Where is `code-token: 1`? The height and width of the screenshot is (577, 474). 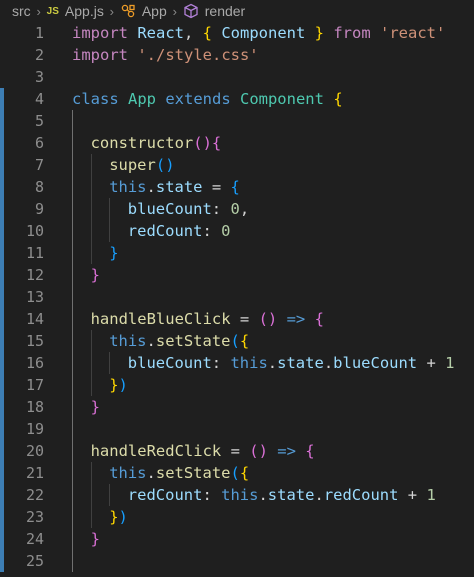
code-token: 1 is located at coordinates (431, 495).